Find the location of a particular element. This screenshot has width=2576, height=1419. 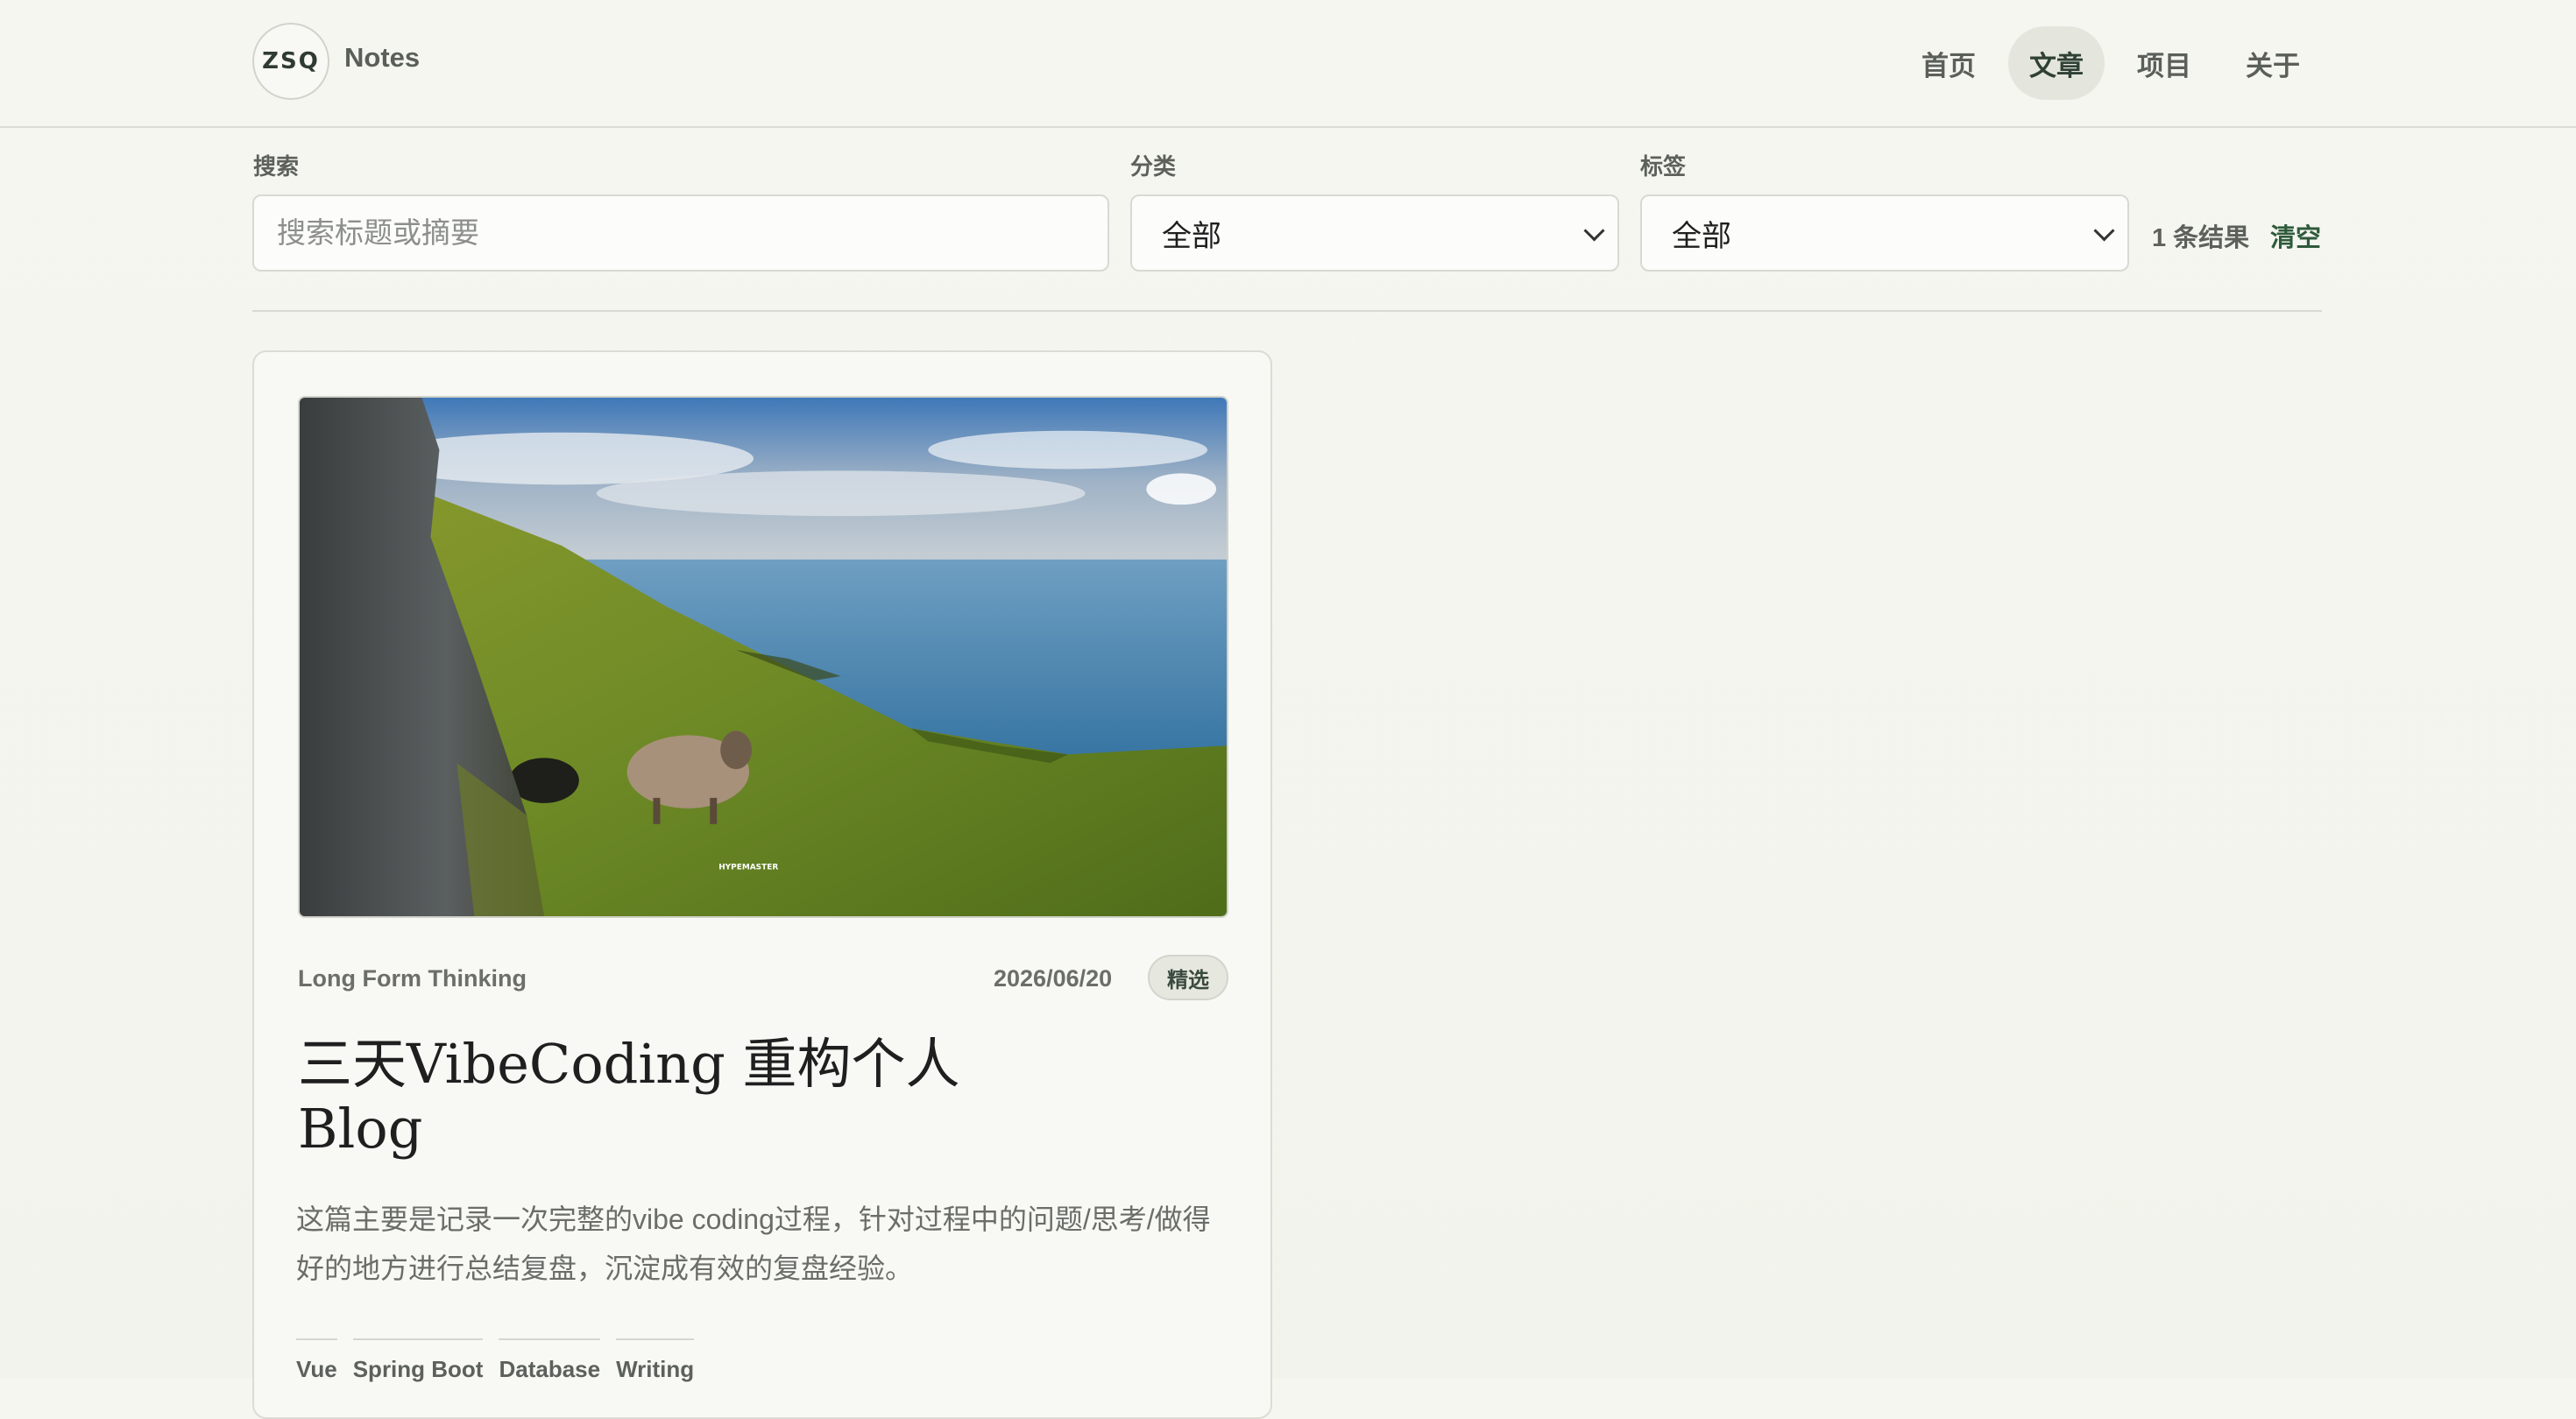

tag-spring-boot: Spring Boot is located at coordinates (418, 1360).